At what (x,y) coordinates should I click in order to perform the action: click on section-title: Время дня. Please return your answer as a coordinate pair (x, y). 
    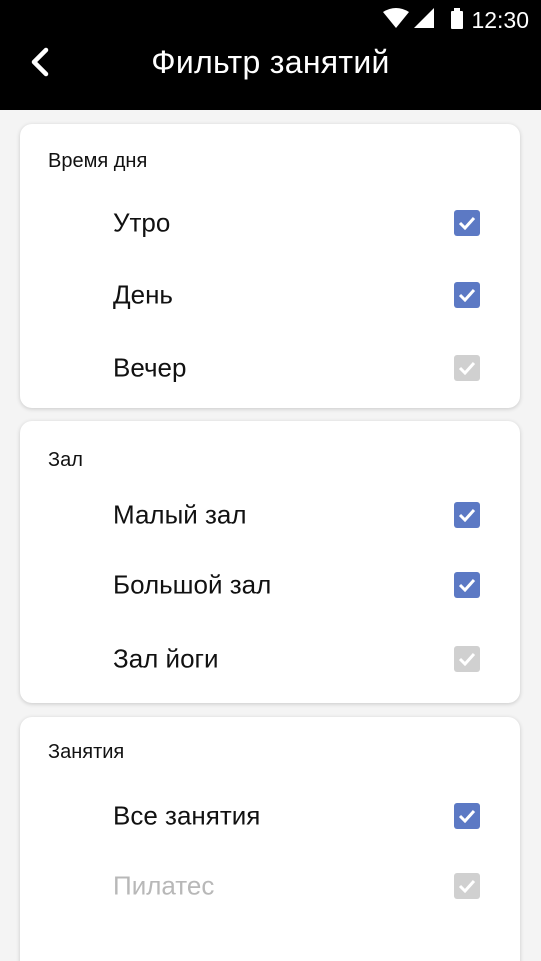
    Looking at the image, I should click on (98, 161).